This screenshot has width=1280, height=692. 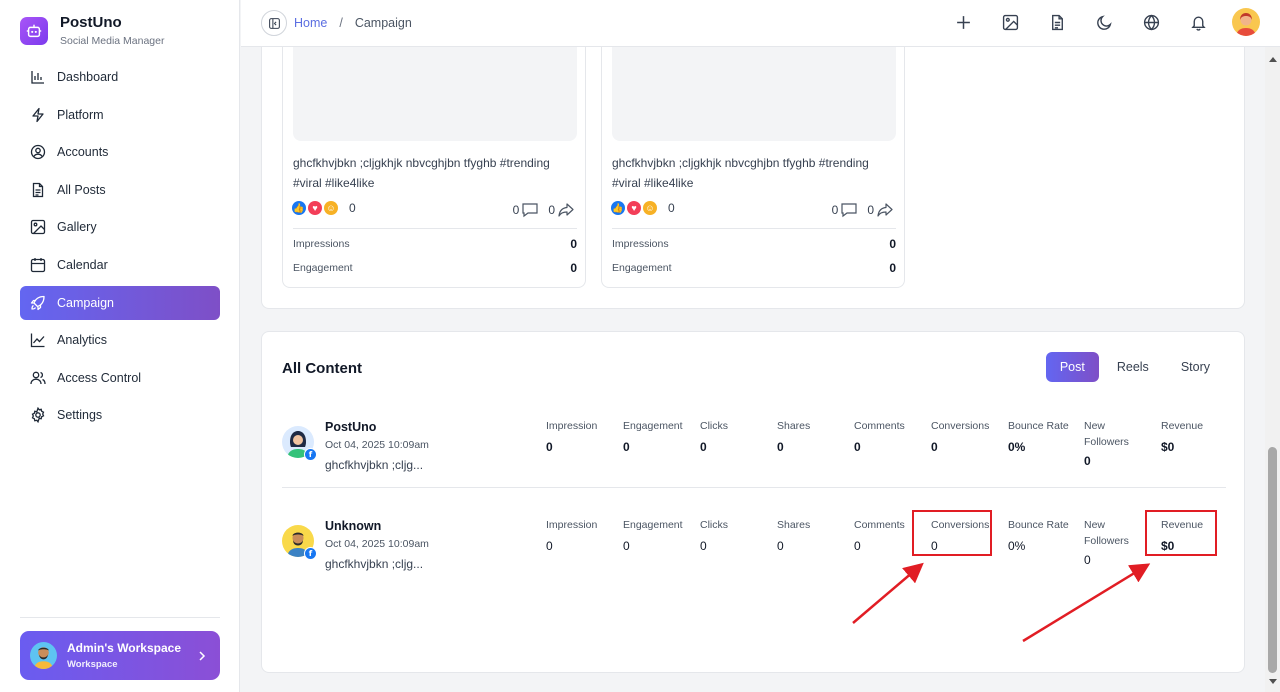 I want to click on avatar, so click(x=43, y=655).